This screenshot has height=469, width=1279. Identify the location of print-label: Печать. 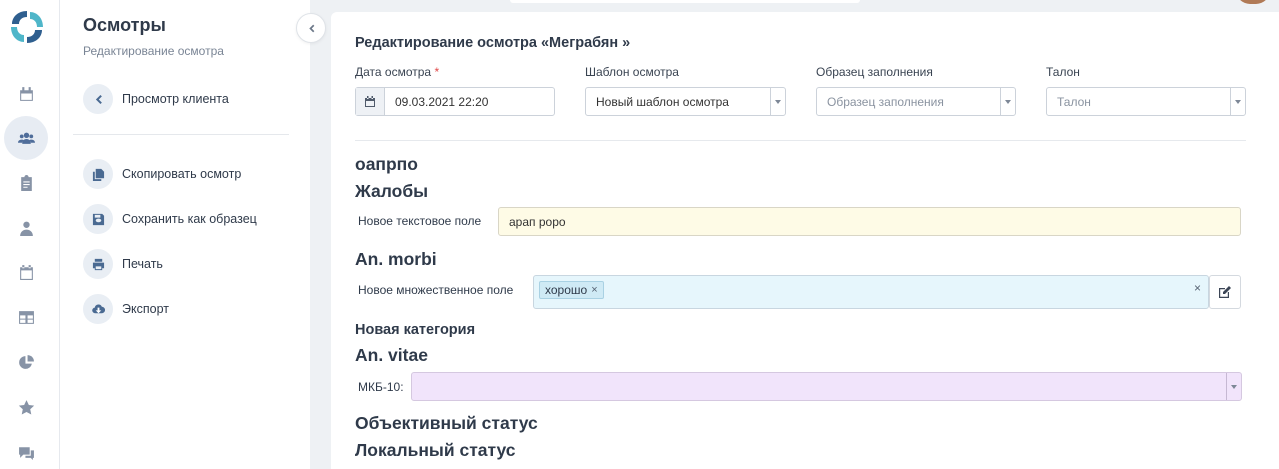
(142, 264).